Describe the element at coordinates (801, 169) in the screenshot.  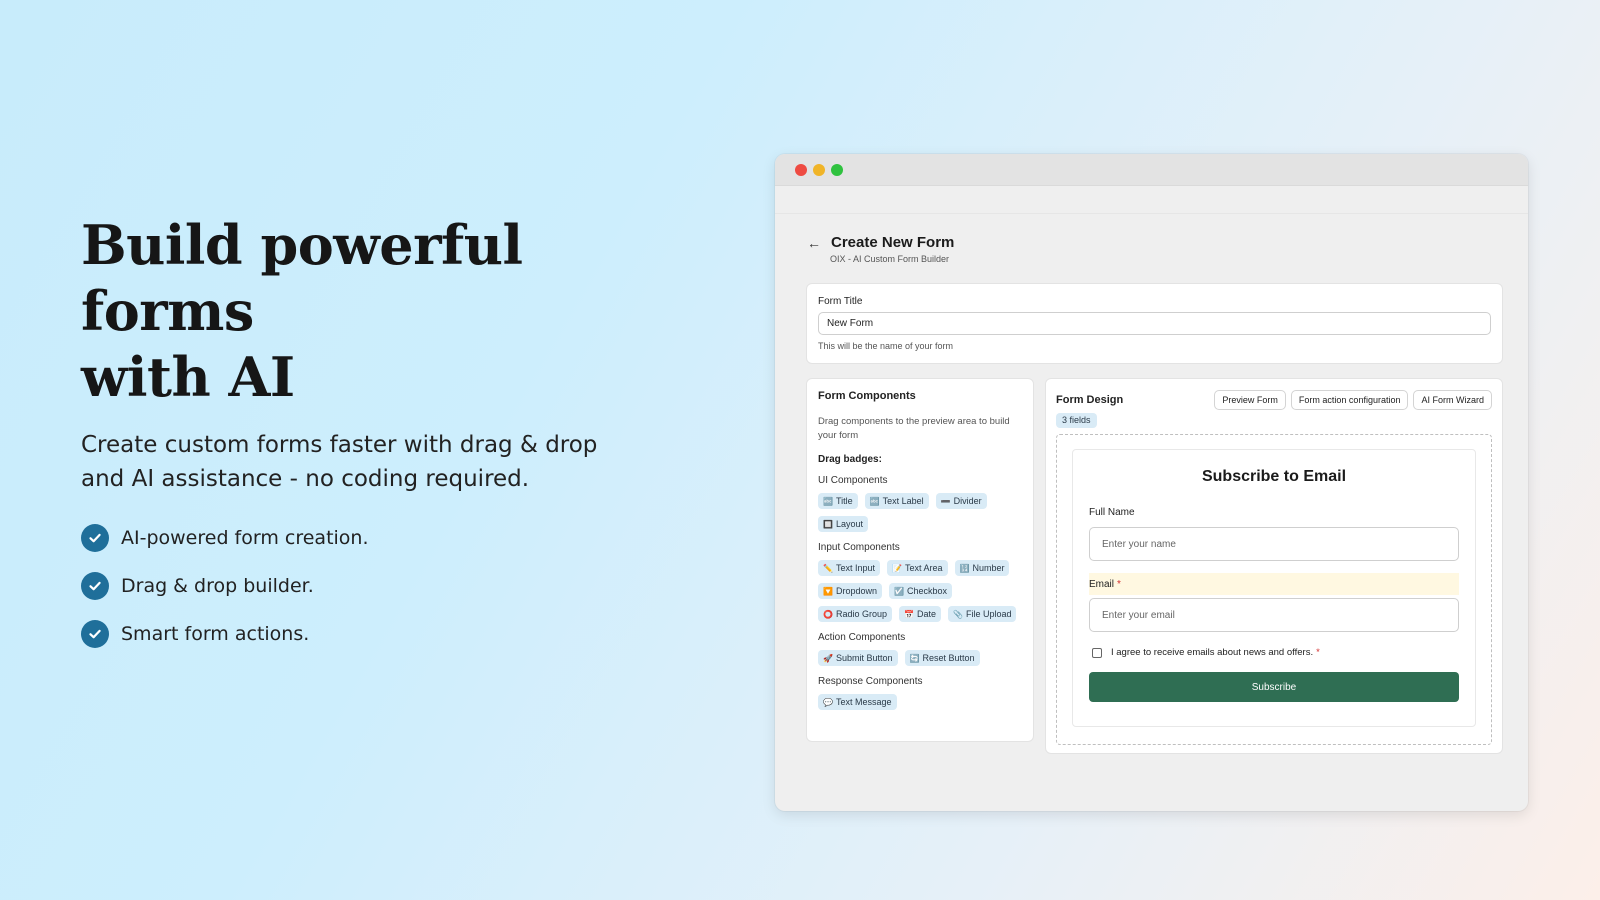
I see `window-close-button` at that location.